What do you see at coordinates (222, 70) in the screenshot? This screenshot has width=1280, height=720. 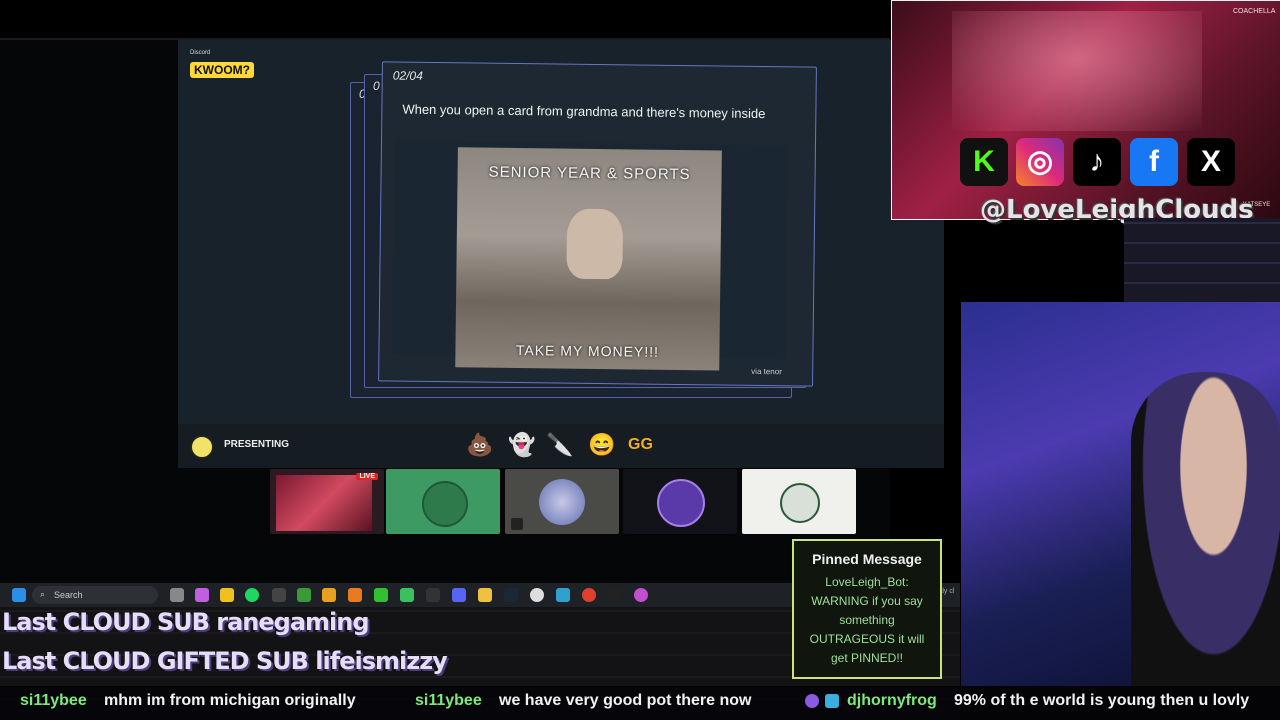 I see `game-logo: KWOOM?` at bounding box center [222, 70].